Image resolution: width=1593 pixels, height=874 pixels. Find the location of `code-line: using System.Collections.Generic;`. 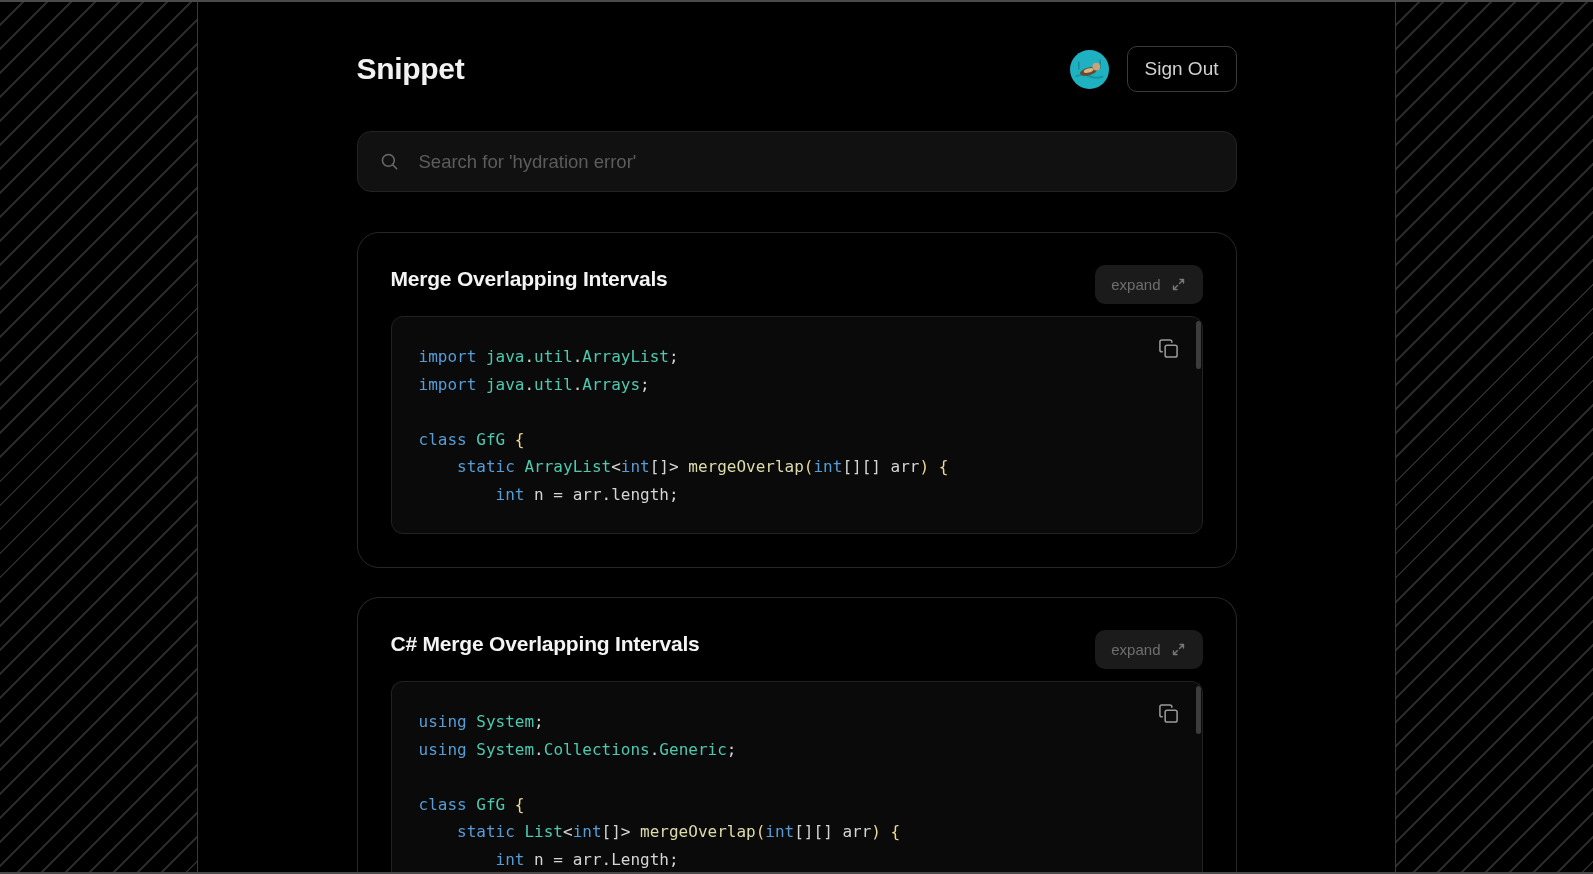

code-line: using System.Collections.Generic; is located at coordinates (577, 749).